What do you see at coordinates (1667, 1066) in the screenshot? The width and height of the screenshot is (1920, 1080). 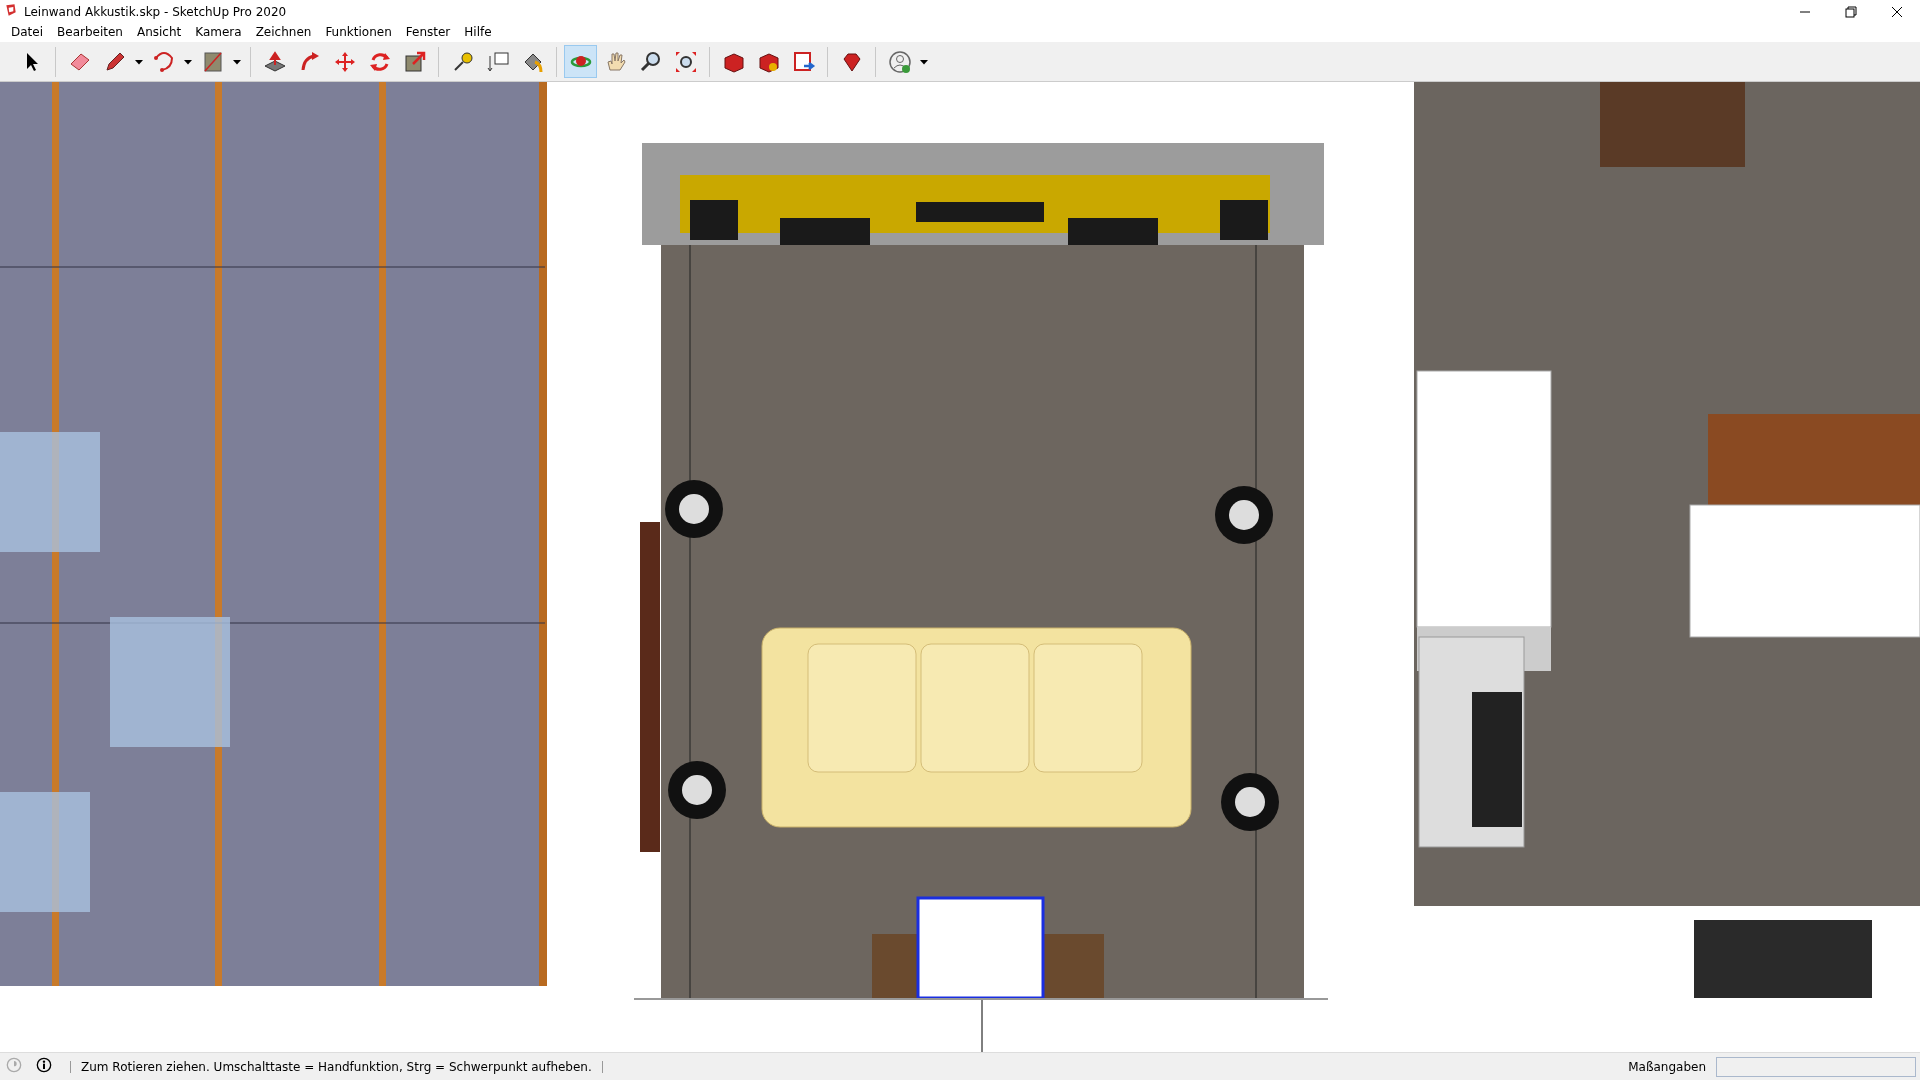 I see `measurements-label: Maßangaben` at bounding box center [1667, 1066].